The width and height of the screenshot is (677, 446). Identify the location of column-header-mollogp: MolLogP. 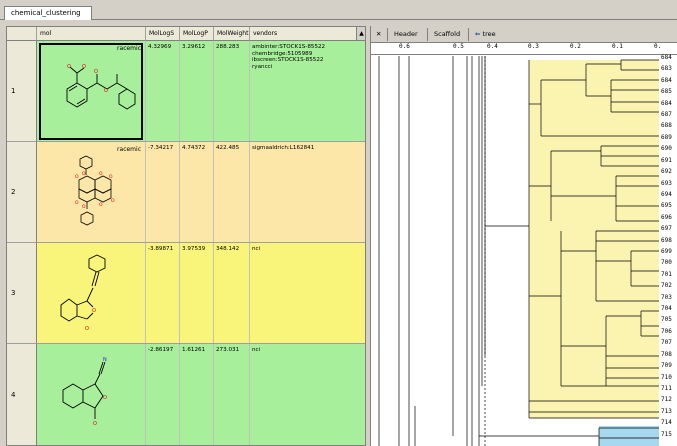
(197, 34).